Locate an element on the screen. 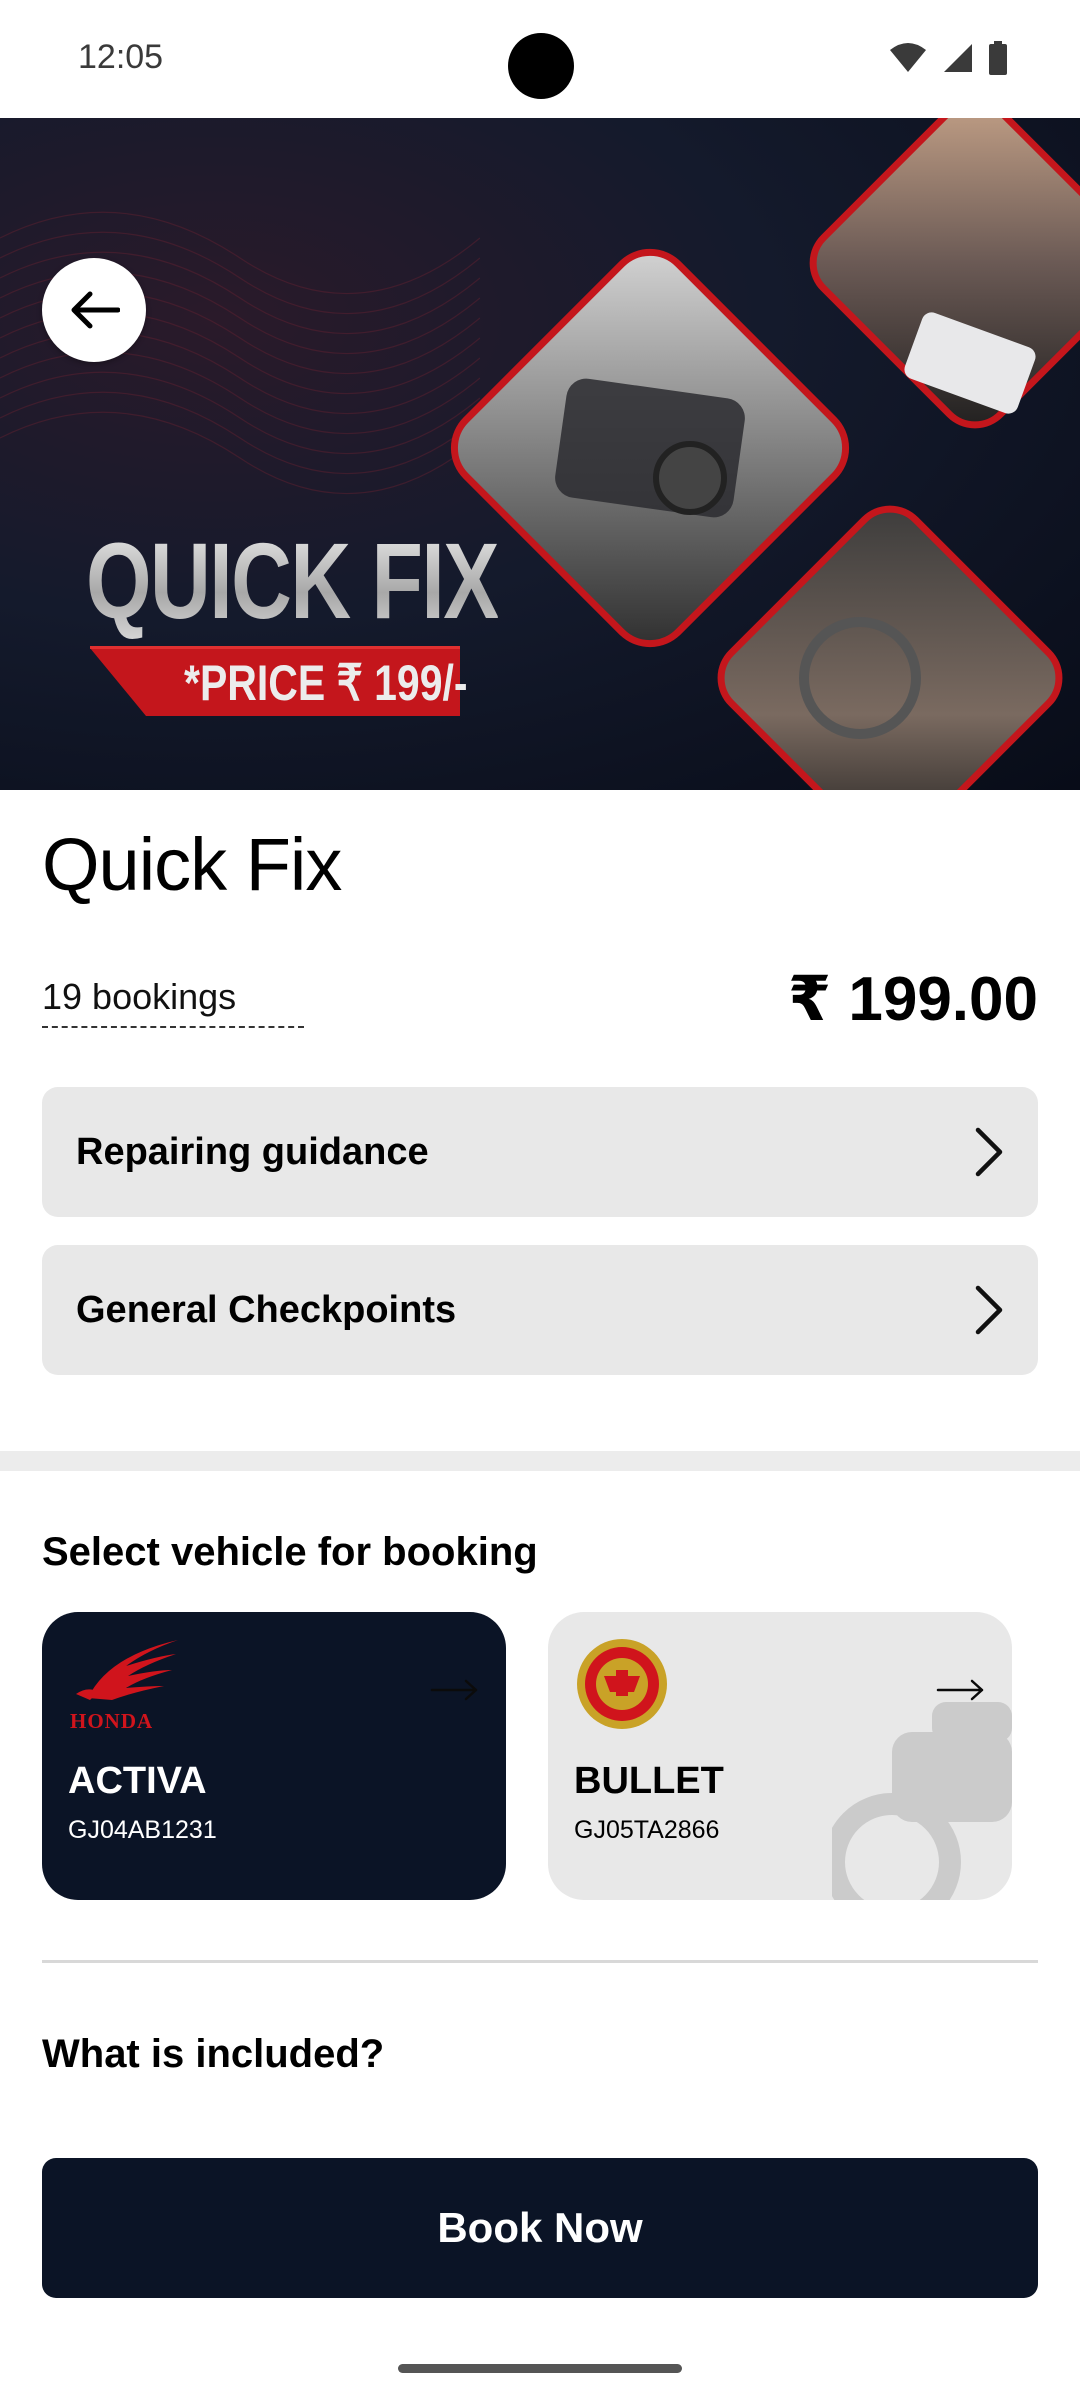 The width and height of the screenshot is (1080, 2400). arrow-left-icon is located at coordinates (95, 310).